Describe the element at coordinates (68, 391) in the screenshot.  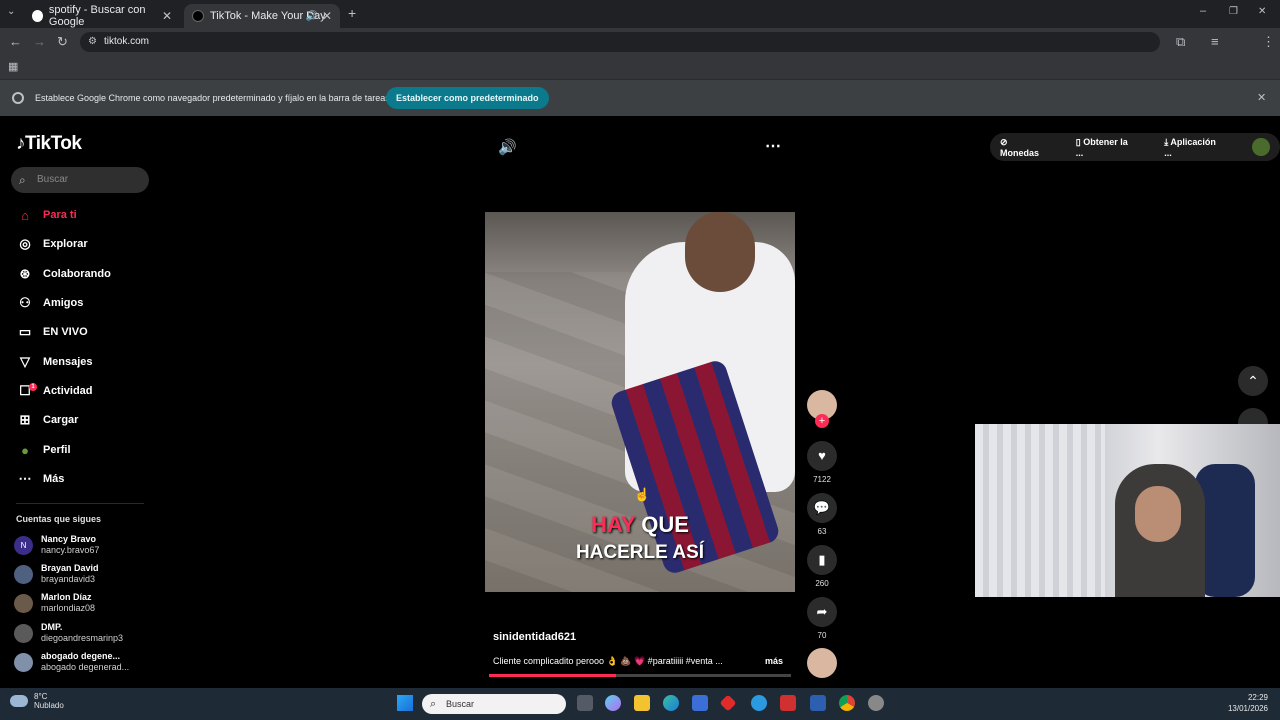
I see `nav-label: Actividad` at that location.